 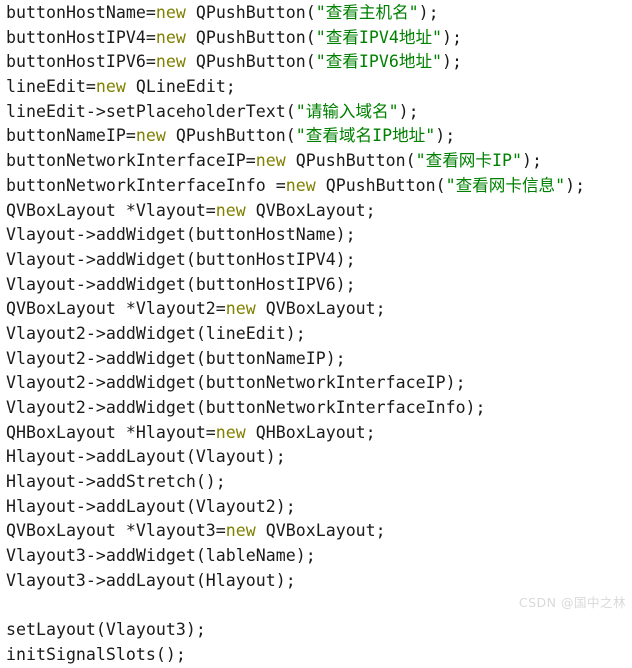 I want to click on code-token-plain: QHBoxLayout *Hlayout=, so click(x=111, y=432).